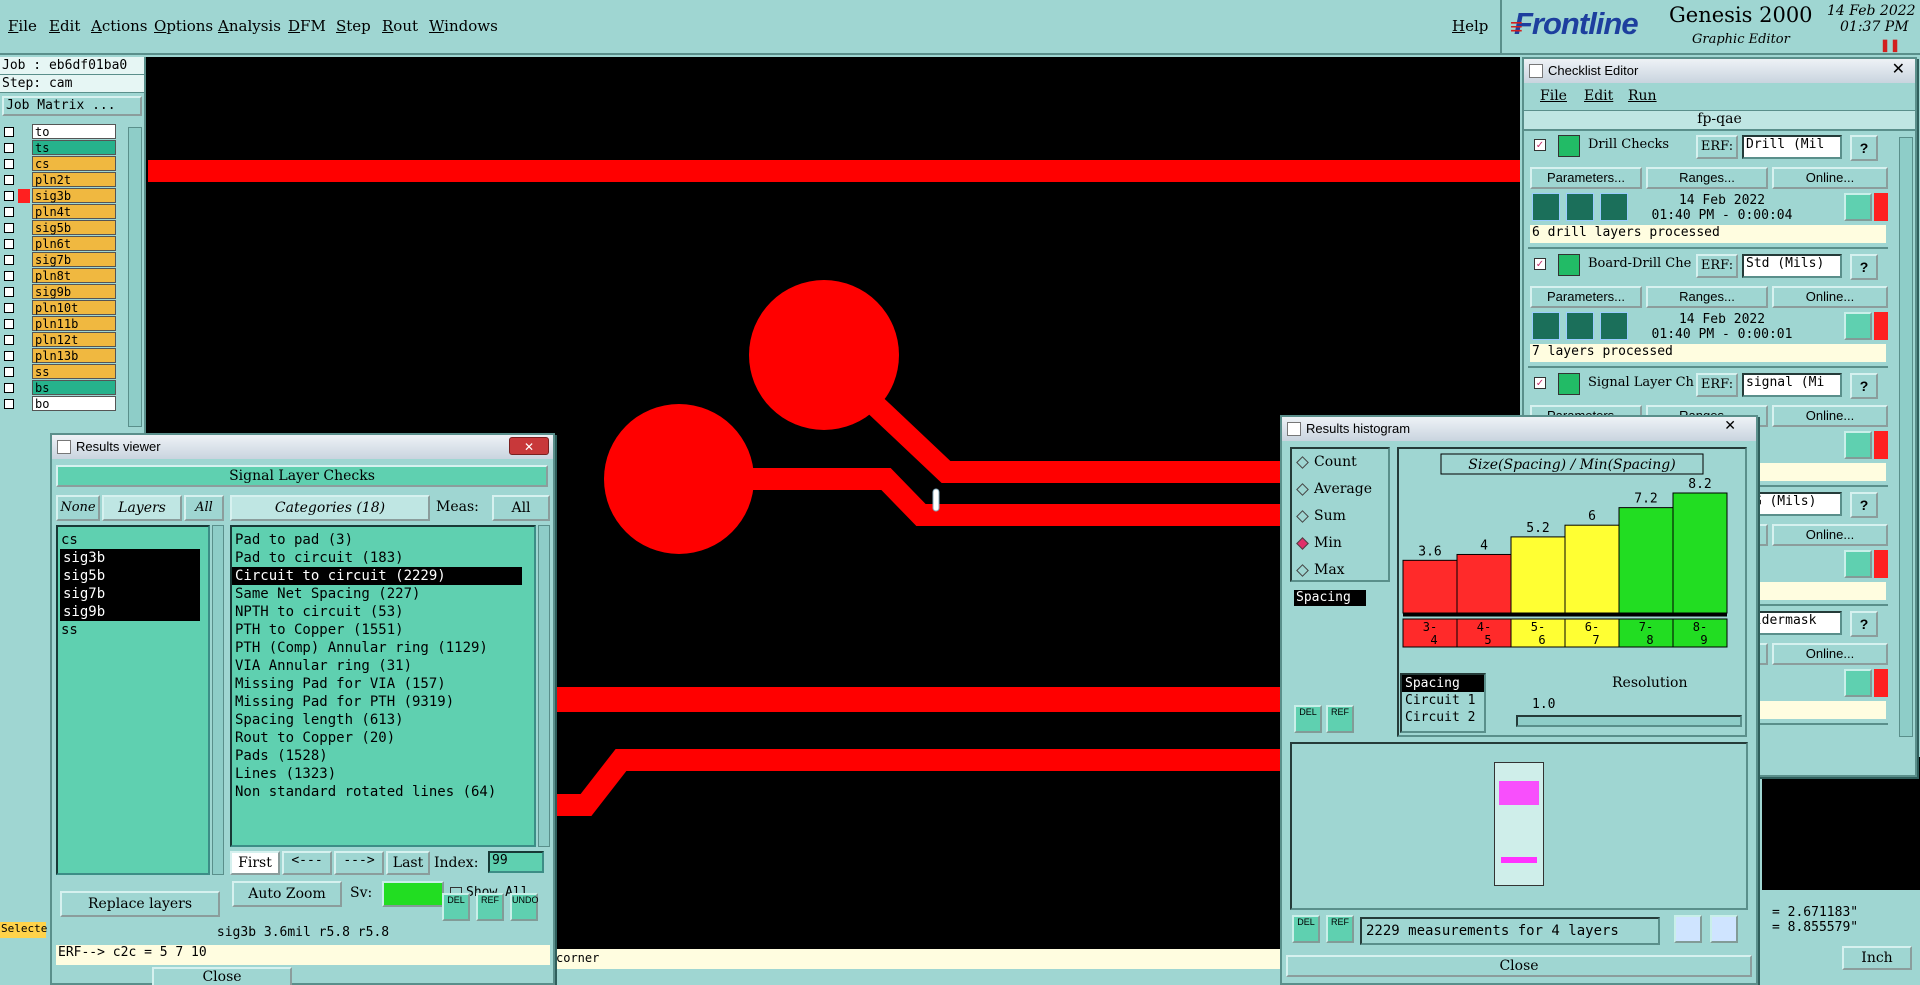 The image size is (1920, 985). Describe the element at coordinates (400, 26) in the screenshot. I see `menu-rout: Rout` at that location.